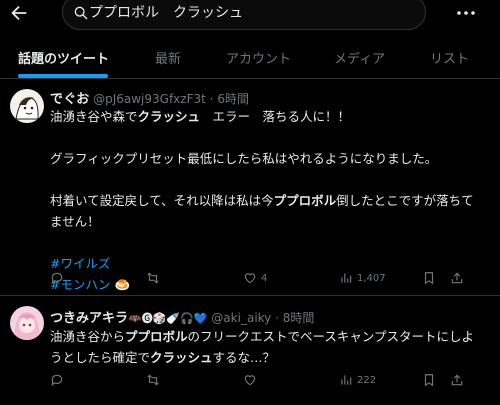  Describe the element at coordinates (270, 279) in the screenshot. I see `tweet-actions: 4 1,407` at that location.